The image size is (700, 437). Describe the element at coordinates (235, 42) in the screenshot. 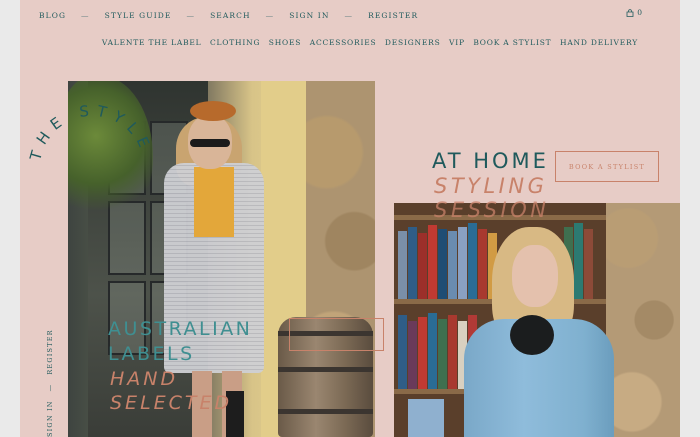

I see `nav-clothing: CLOTHING` at that location.